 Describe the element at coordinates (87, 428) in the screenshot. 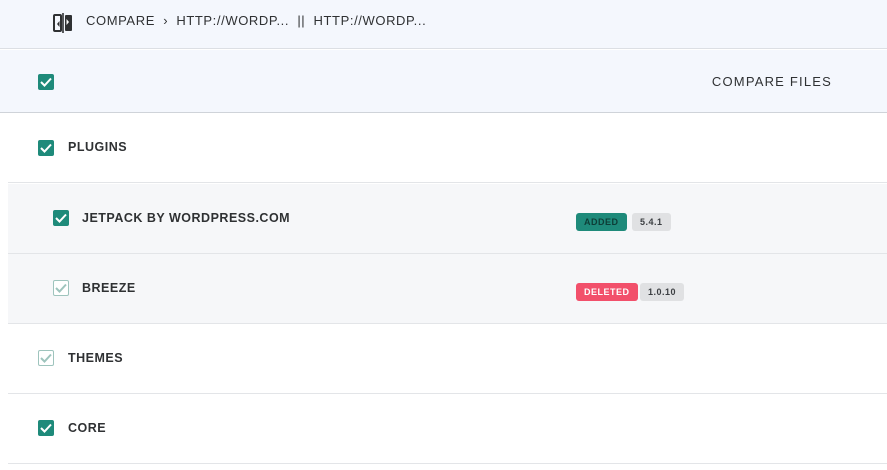

I see `group-label-core: CORE` at that location.